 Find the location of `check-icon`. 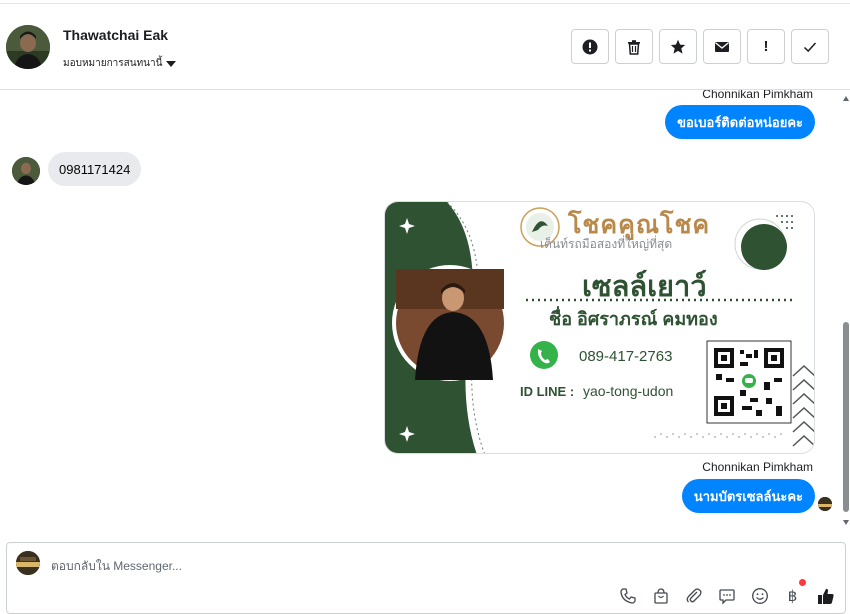

check-icon is located at coordinates (810, 46).